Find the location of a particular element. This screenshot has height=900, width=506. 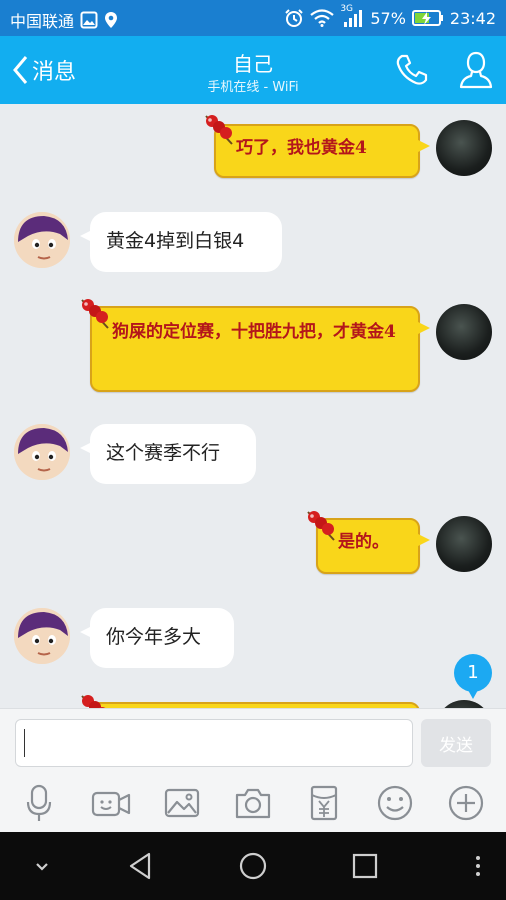

red-packet-icon is located at coordinates (324, 803).